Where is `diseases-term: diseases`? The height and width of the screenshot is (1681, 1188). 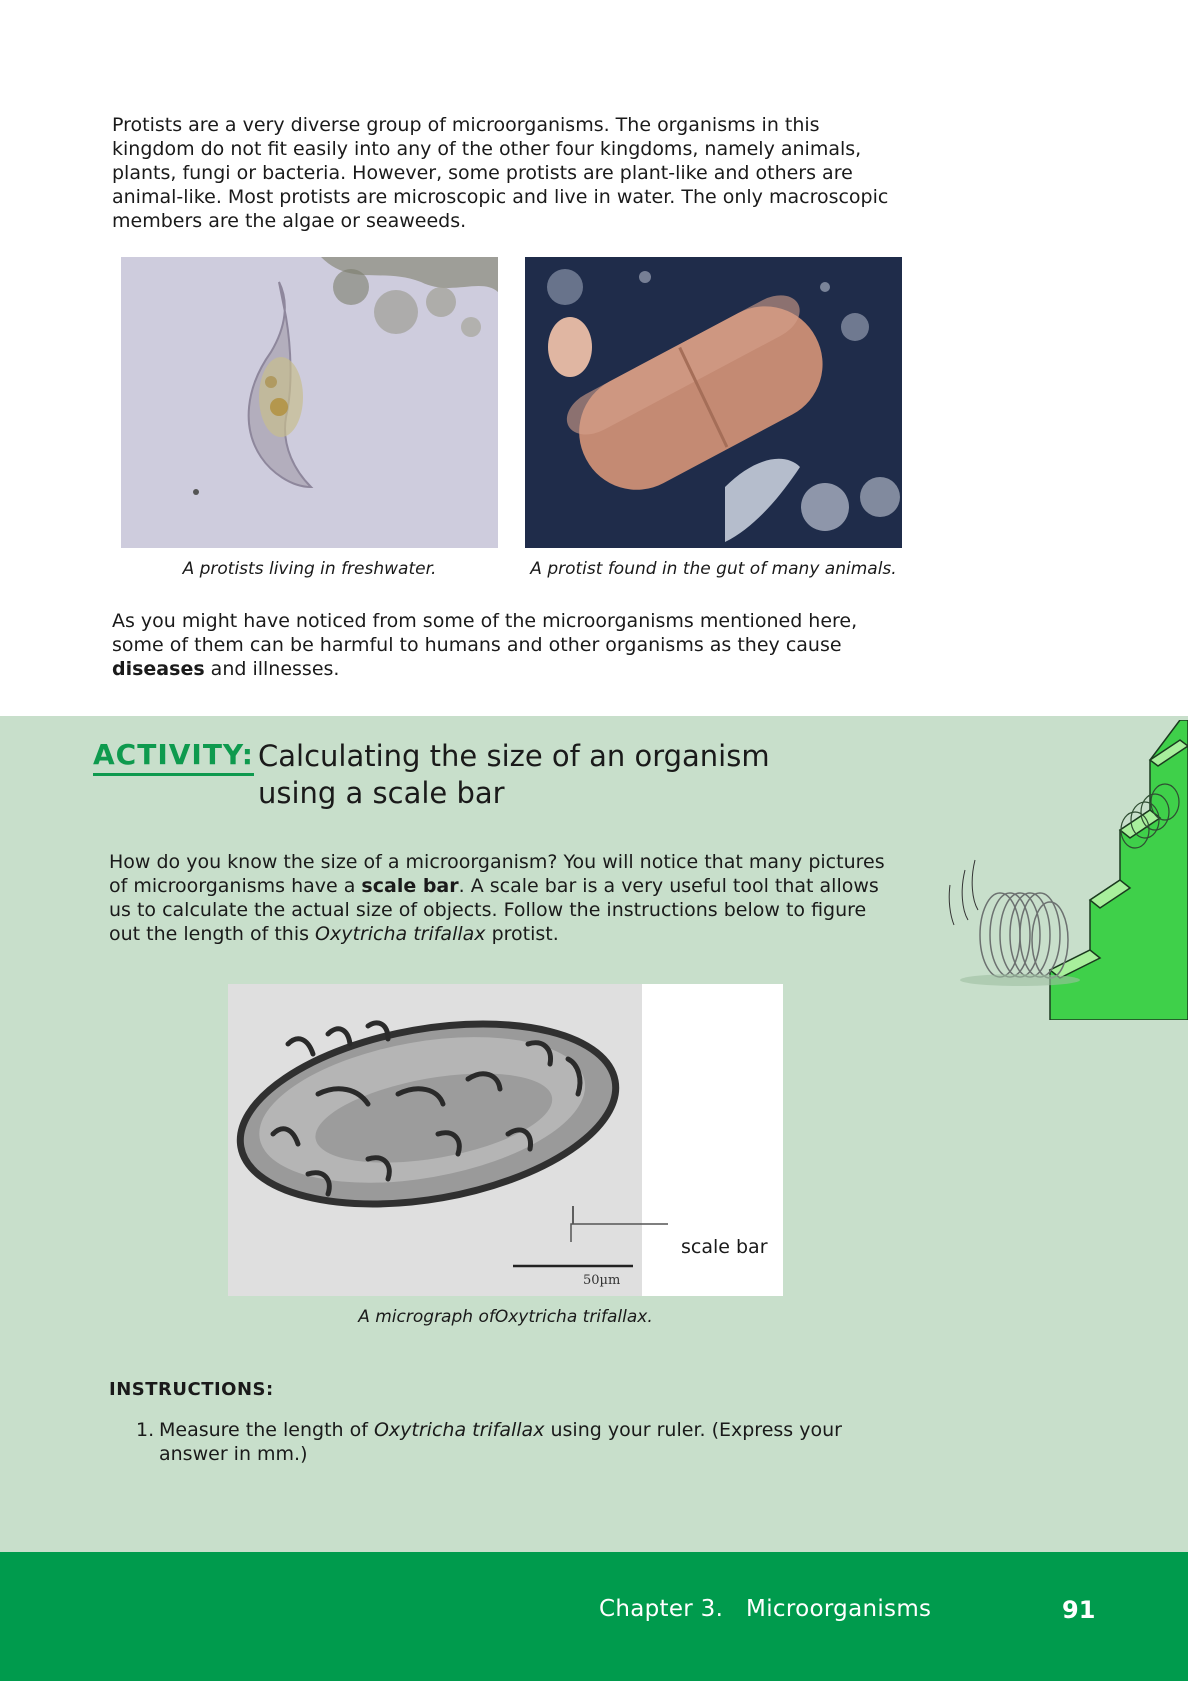
diseases-term: diseases is located at coordinates (158, 669).